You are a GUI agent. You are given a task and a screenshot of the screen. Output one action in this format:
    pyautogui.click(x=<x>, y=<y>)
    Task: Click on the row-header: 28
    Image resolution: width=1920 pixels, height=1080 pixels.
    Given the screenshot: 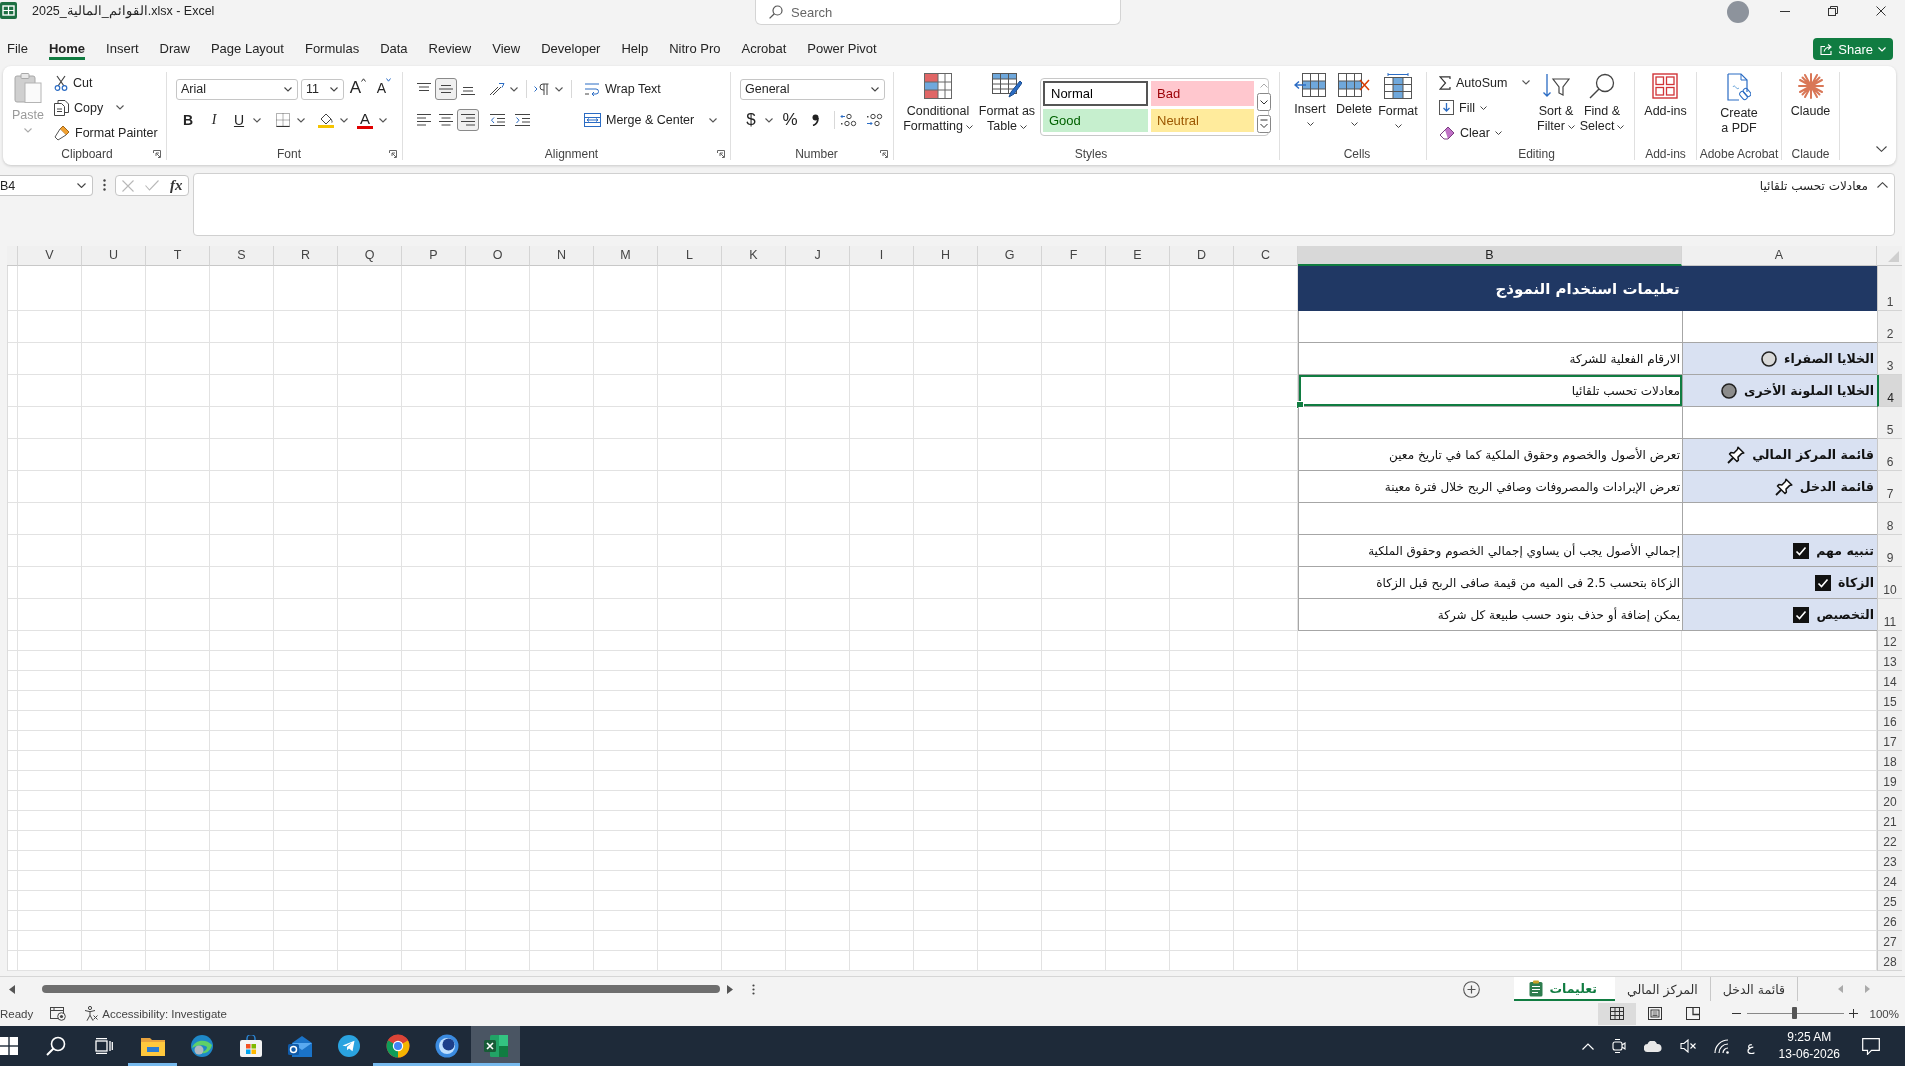 What is the action you would take?
    pyautogui.click(x=1889, y=961)
    